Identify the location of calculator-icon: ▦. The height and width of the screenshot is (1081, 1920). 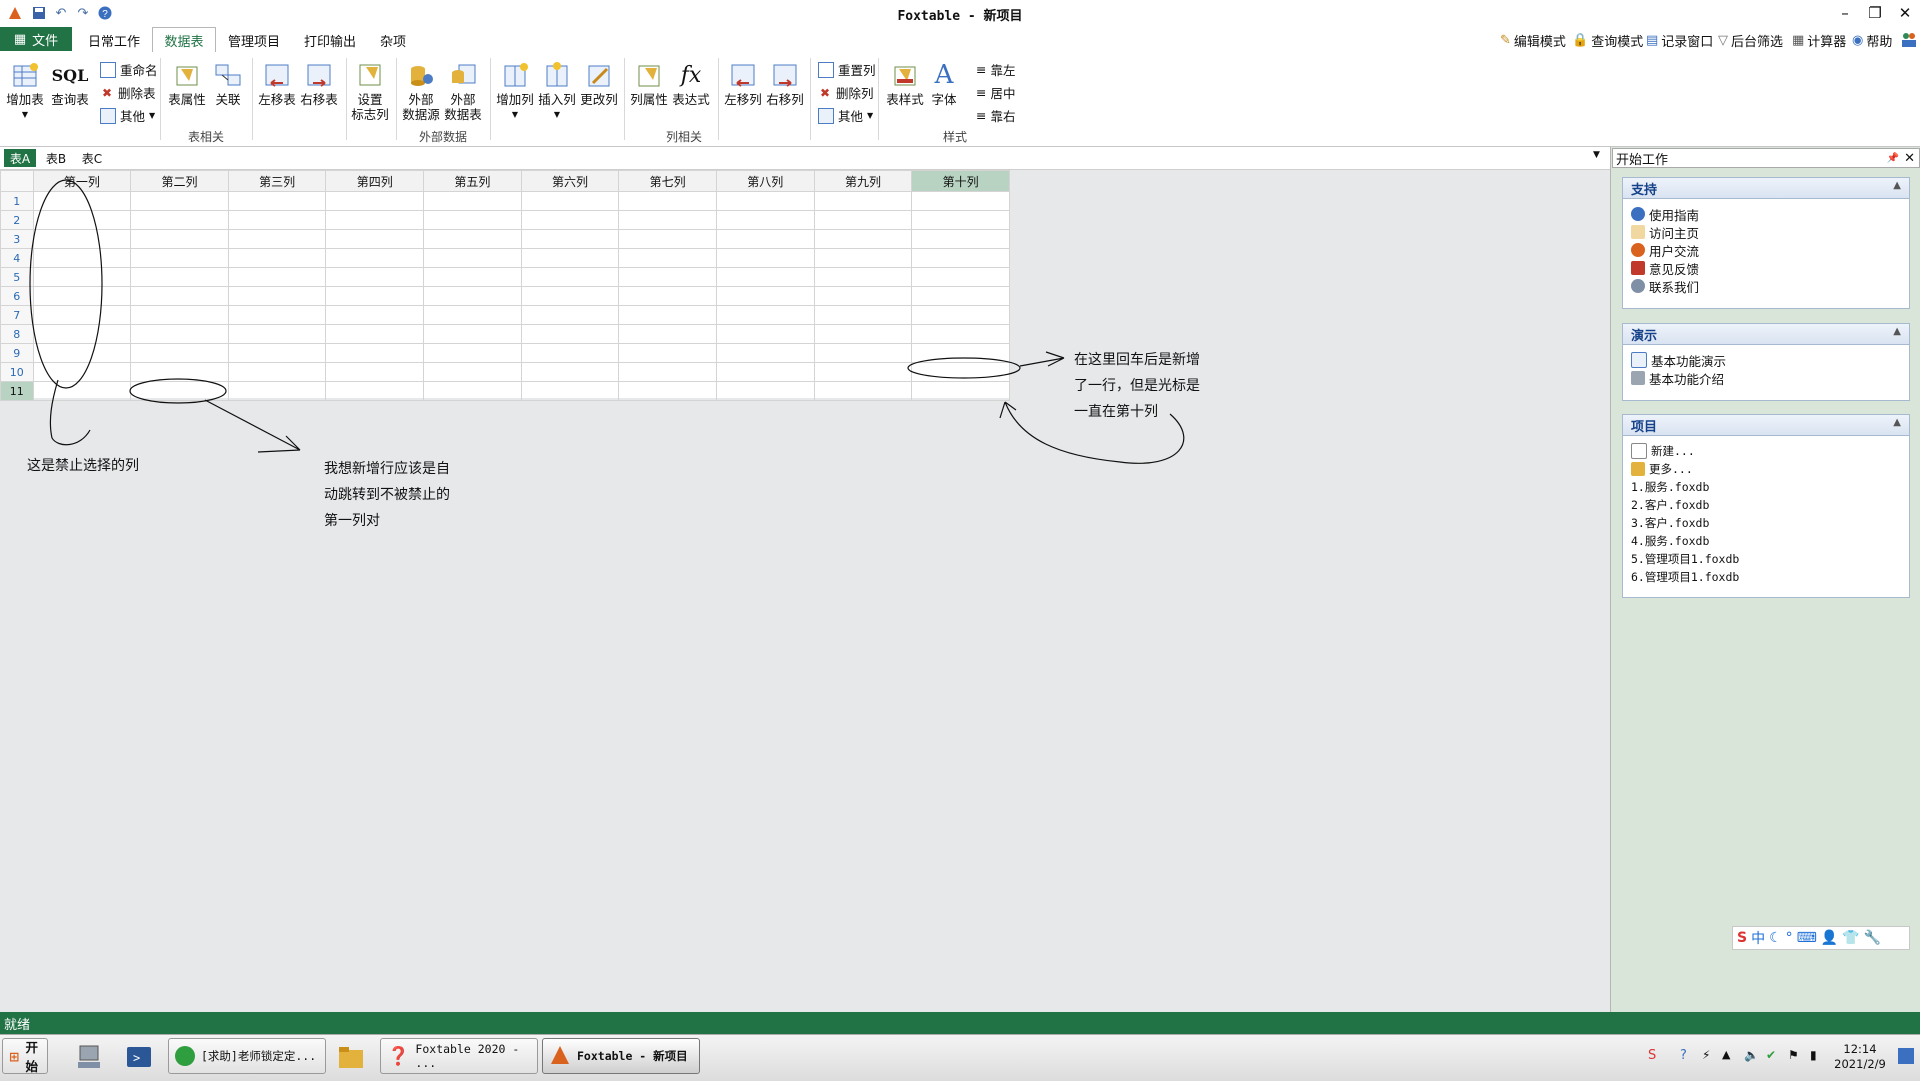
(1798, 40).